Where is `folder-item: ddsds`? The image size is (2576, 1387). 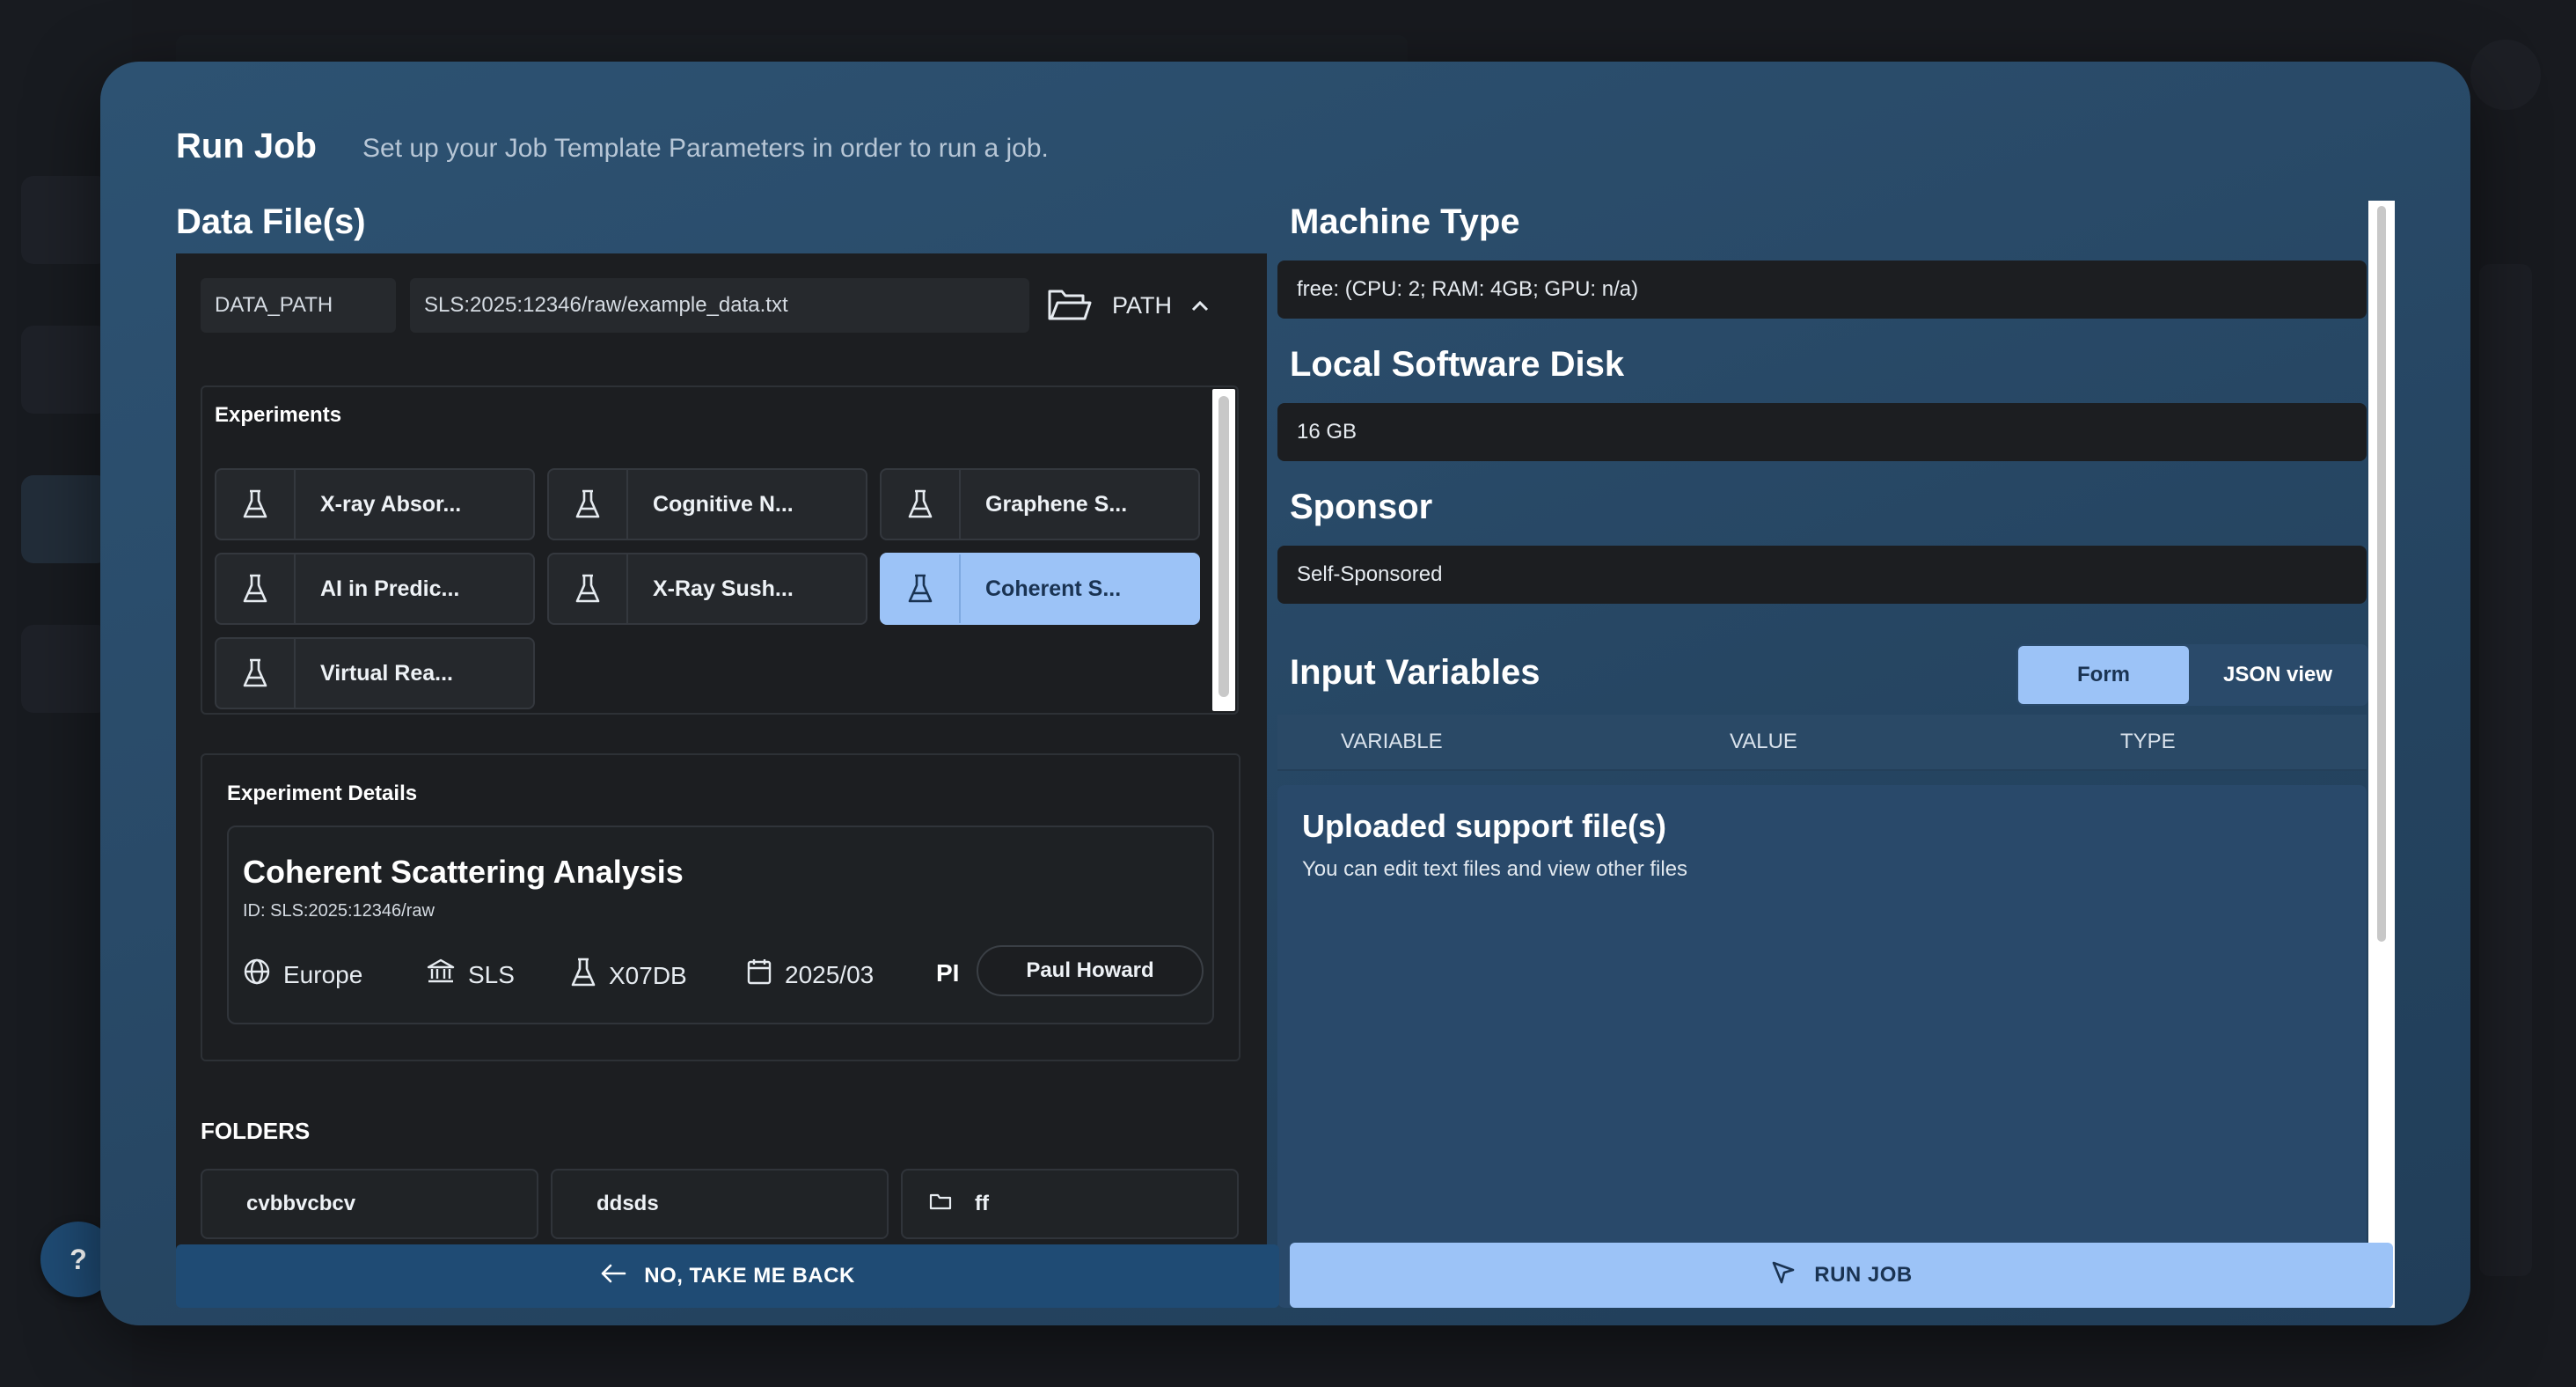
folder-item: ddsds is located at coordinates (720, 1204).